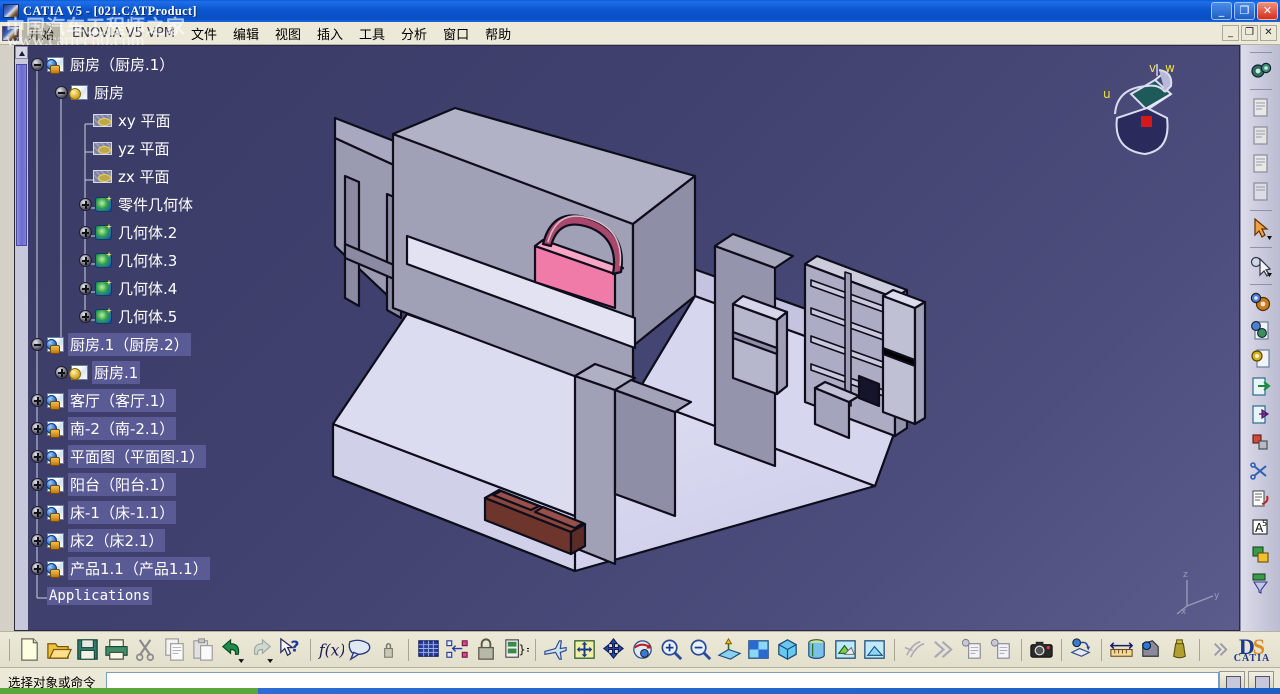  I want to click on fly-mode-icon, so click(555, 650).